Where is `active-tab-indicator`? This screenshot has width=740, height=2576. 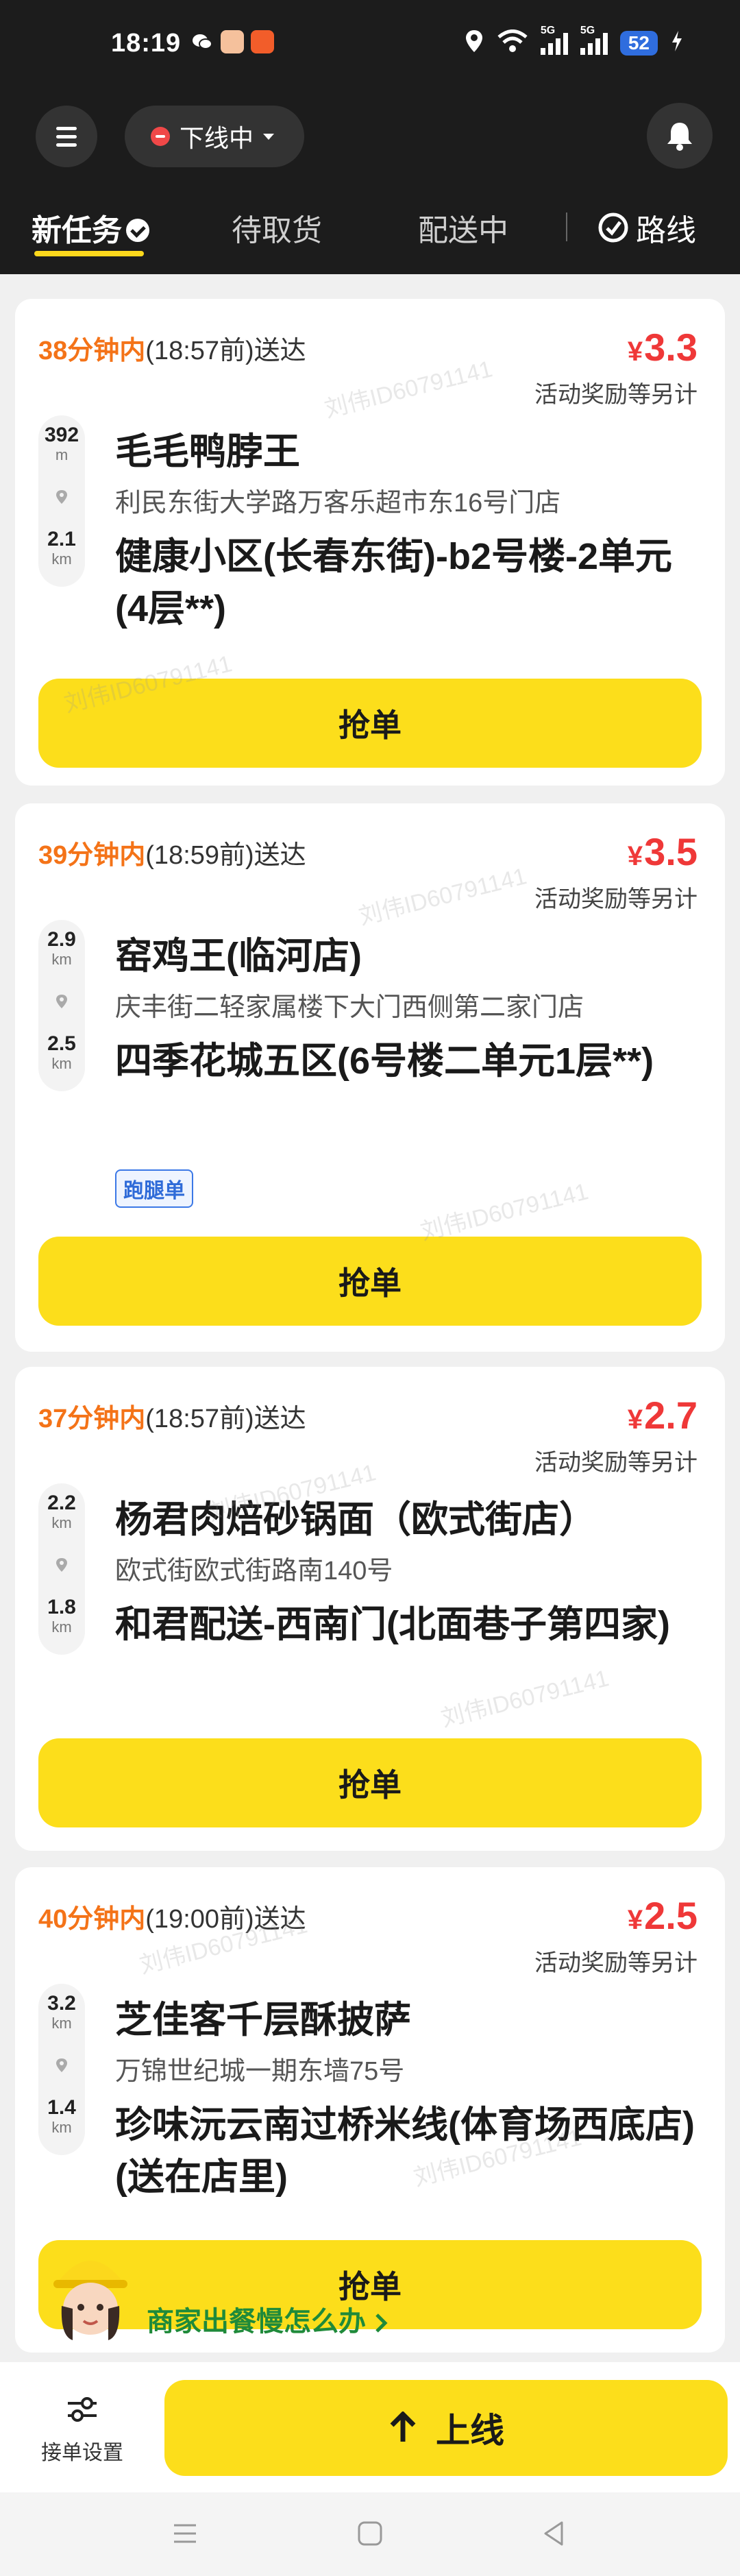
active-tab-indicator is located at coordinates (89, 253).